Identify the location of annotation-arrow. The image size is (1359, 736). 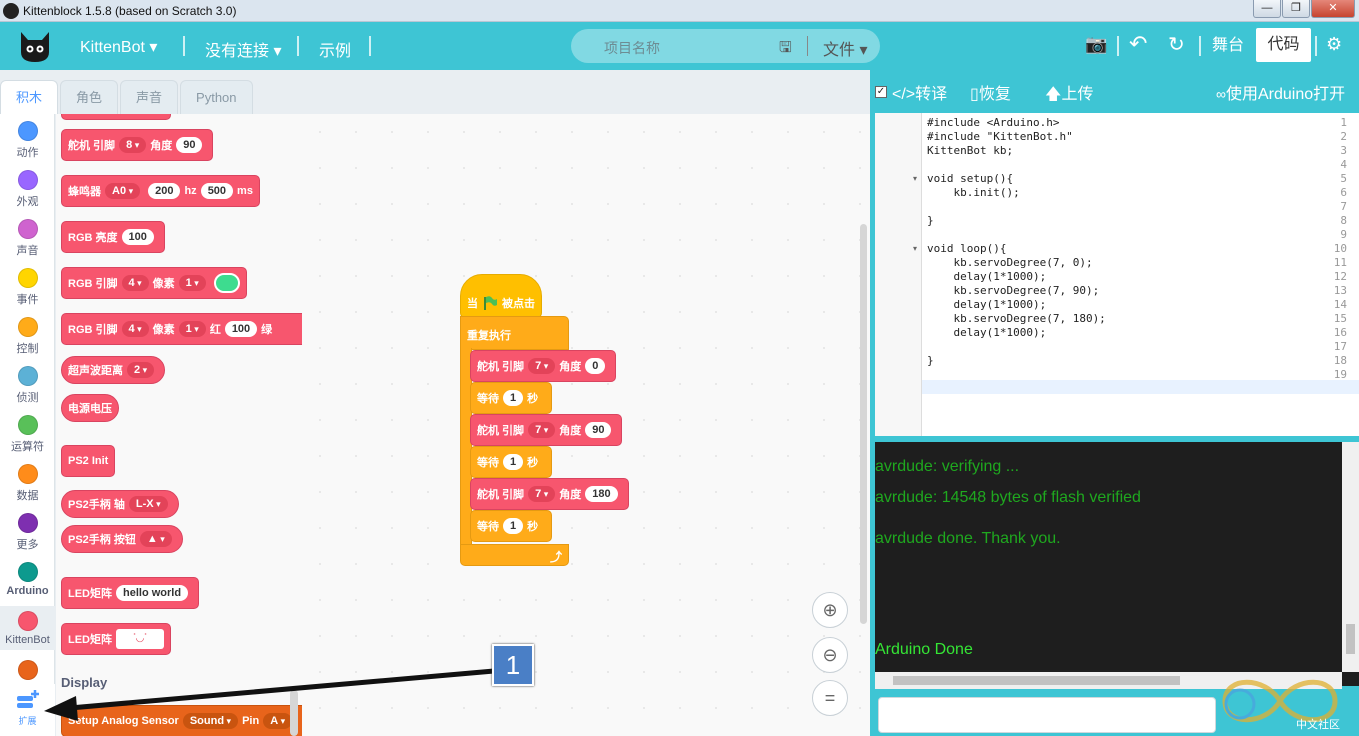
(269, 694).